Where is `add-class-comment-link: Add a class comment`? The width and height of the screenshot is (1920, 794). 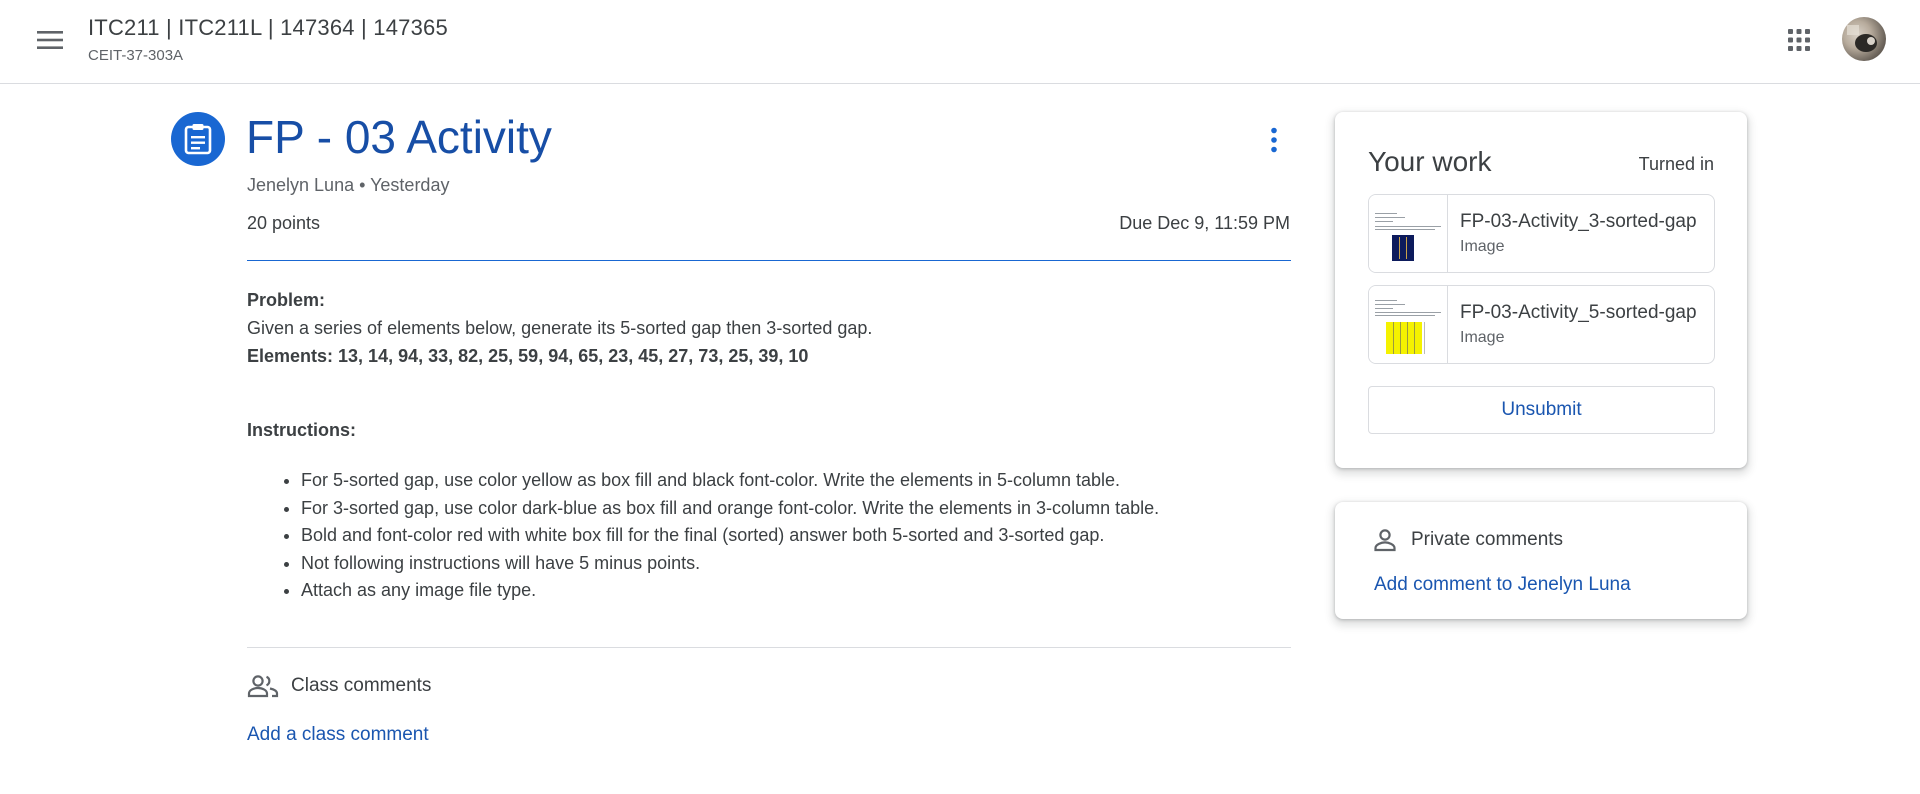
add-class-comment-link: Add a class comment is located at coordinates (338, 735).